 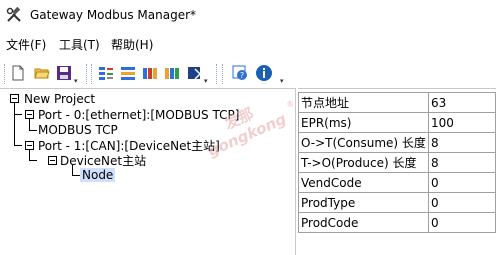 What do you see at coordinates (206, 81) in the screenshot?
I see `config-dropdown-icon: ▾` at bounding box center [206, 81].